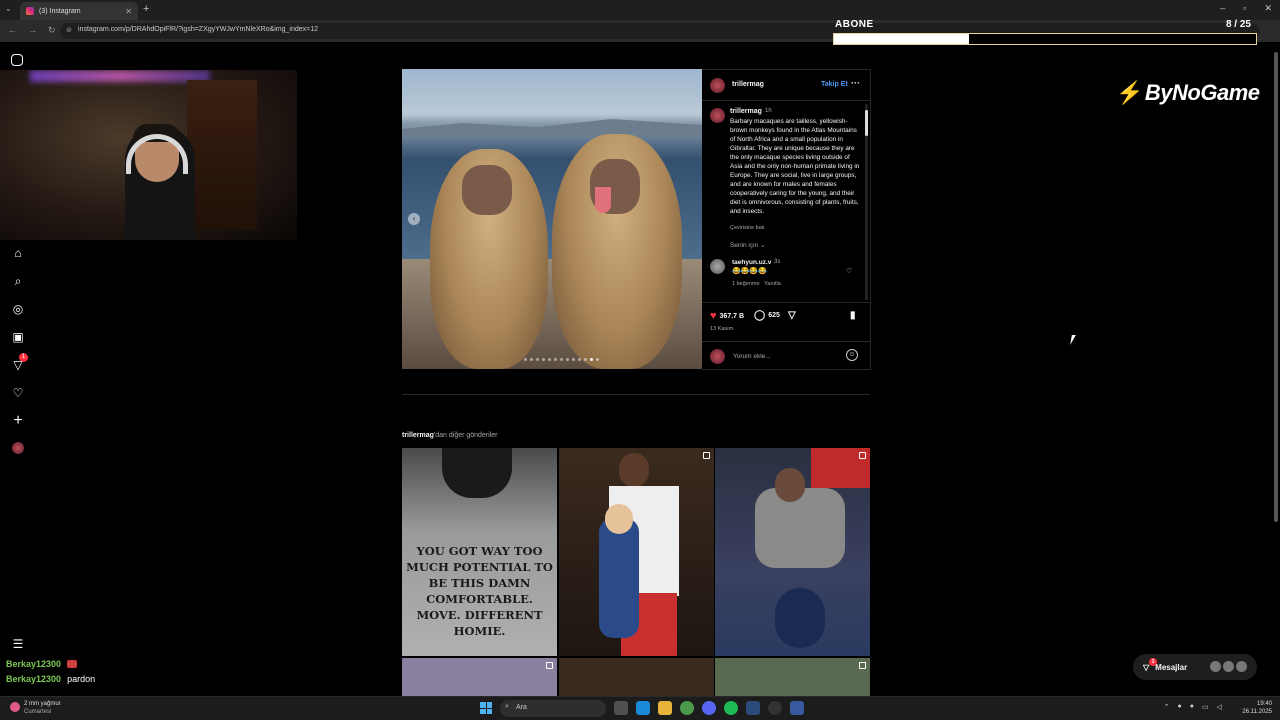 The image size is (1280, 720). What do you see at coordinates (1228, 666) in the screenshot?
I see `message-avatars` at bounding box center [1228, 666].